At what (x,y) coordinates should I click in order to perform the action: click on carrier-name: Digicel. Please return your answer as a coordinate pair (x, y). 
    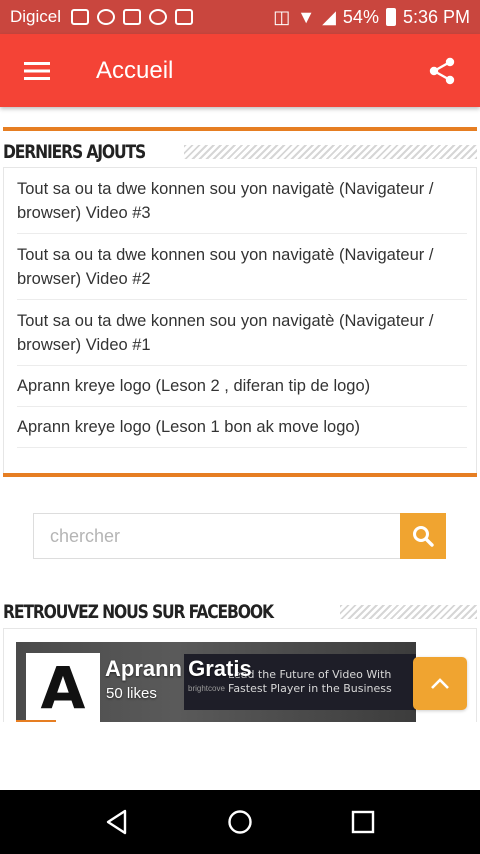
    Looking at the image, I should click on (36, 16).